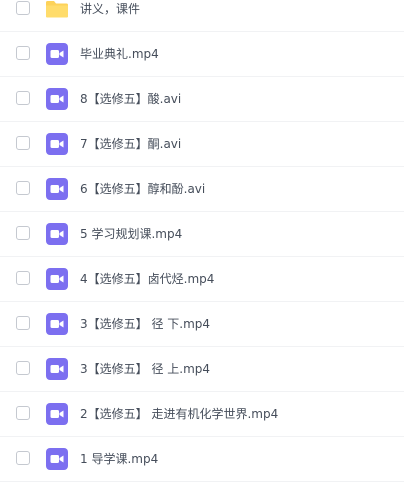 The width and height of the screenshot is (404, 485). Describe the element at coordinates (202, 99) in the screenshot. I see `file-row-video: 8【选修五】酸.avi` at that location.